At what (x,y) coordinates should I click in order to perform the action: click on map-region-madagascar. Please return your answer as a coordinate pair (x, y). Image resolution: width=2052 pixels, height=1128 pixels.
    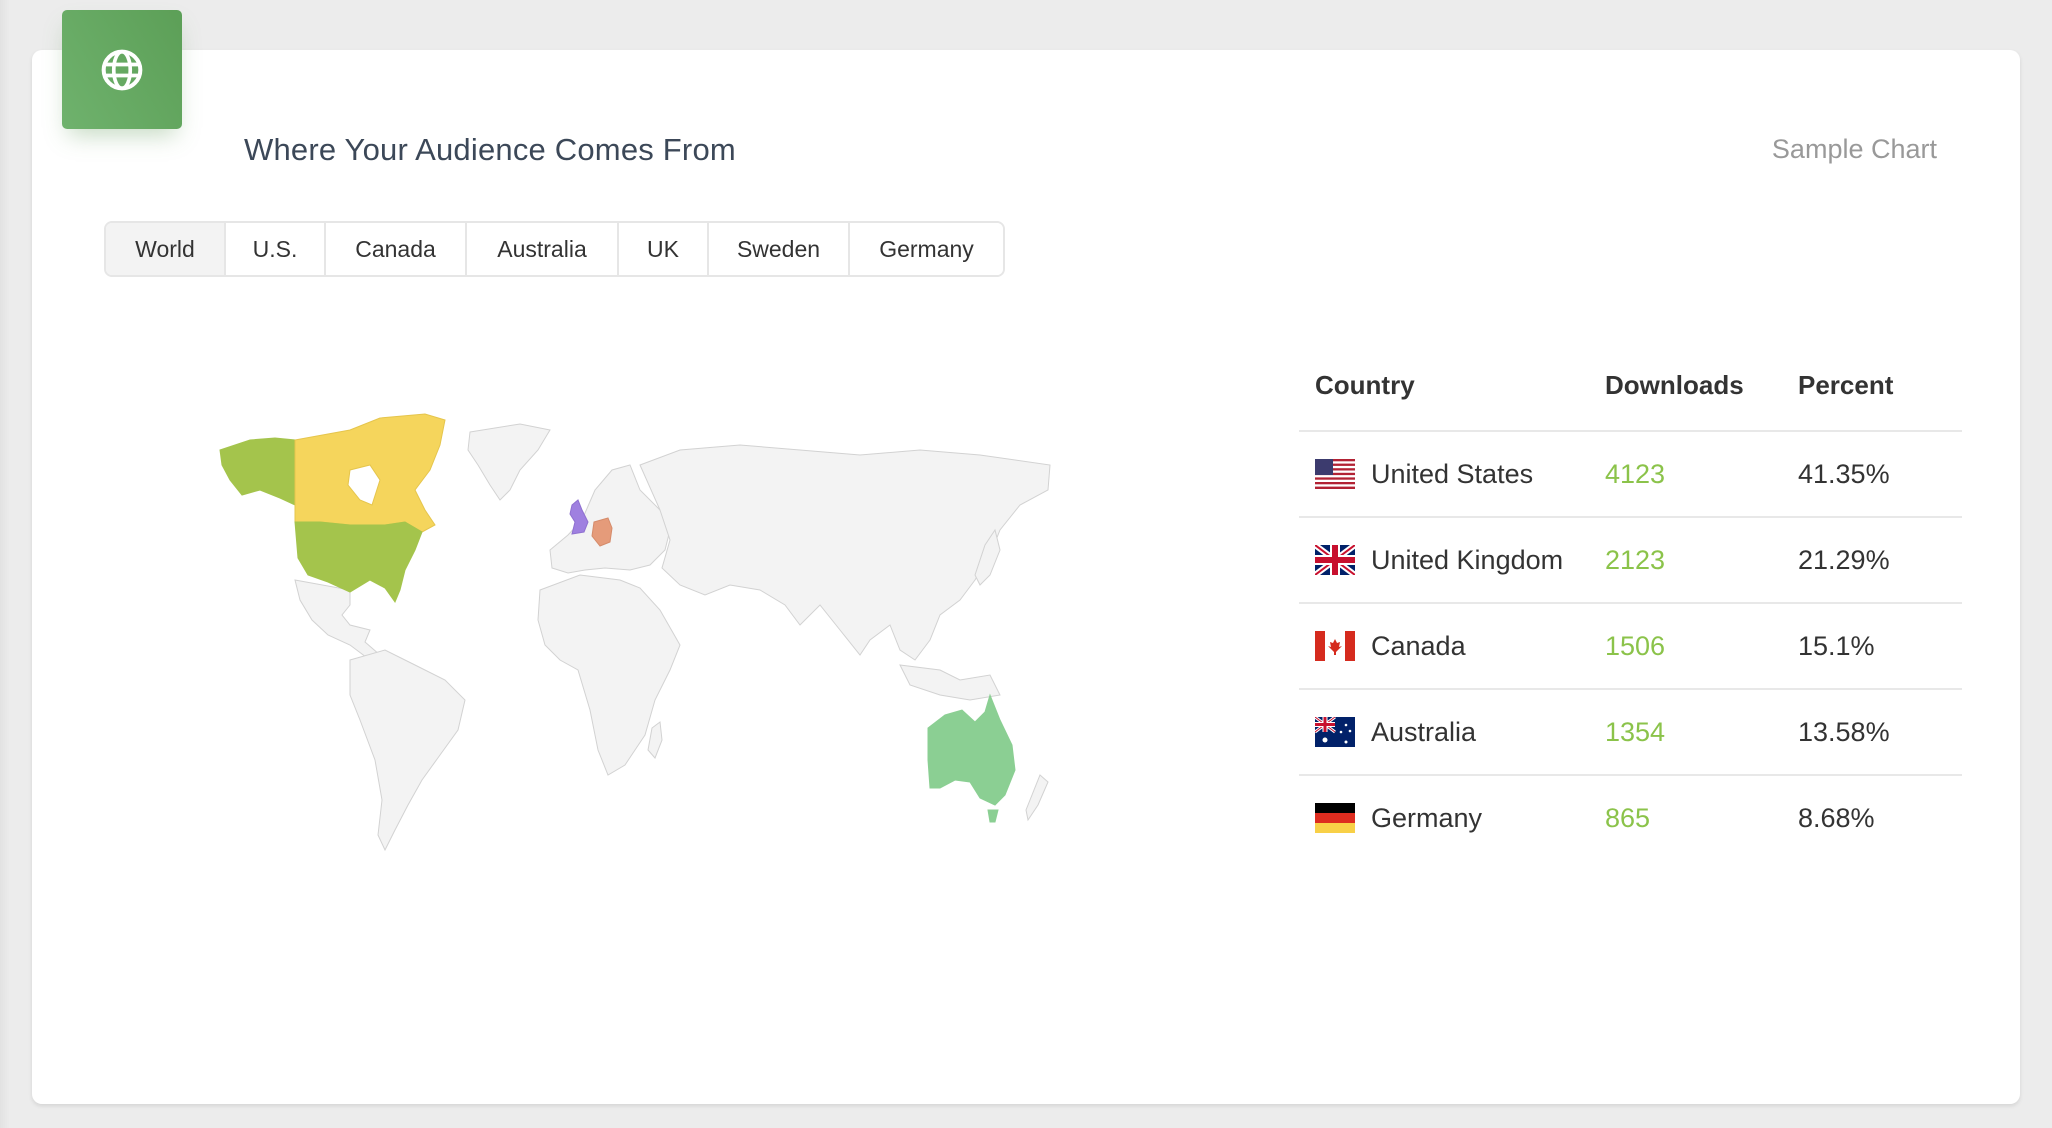
    Looking at the image, I should click on (655, 740).